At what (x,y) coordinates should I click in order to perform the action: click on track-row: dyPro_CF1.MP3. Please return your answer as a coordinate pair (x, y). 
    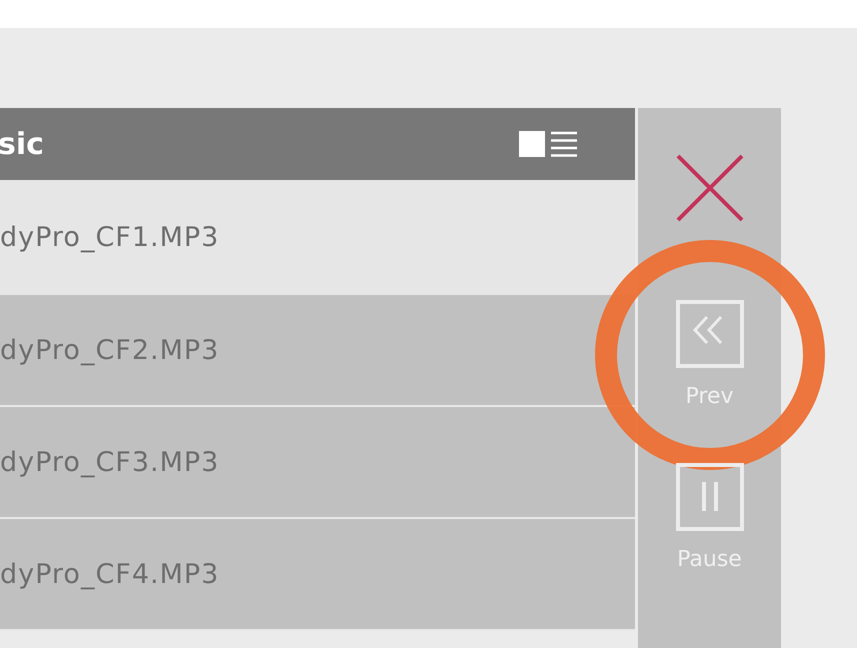
    Looking at the image, I should click on (317, 237).